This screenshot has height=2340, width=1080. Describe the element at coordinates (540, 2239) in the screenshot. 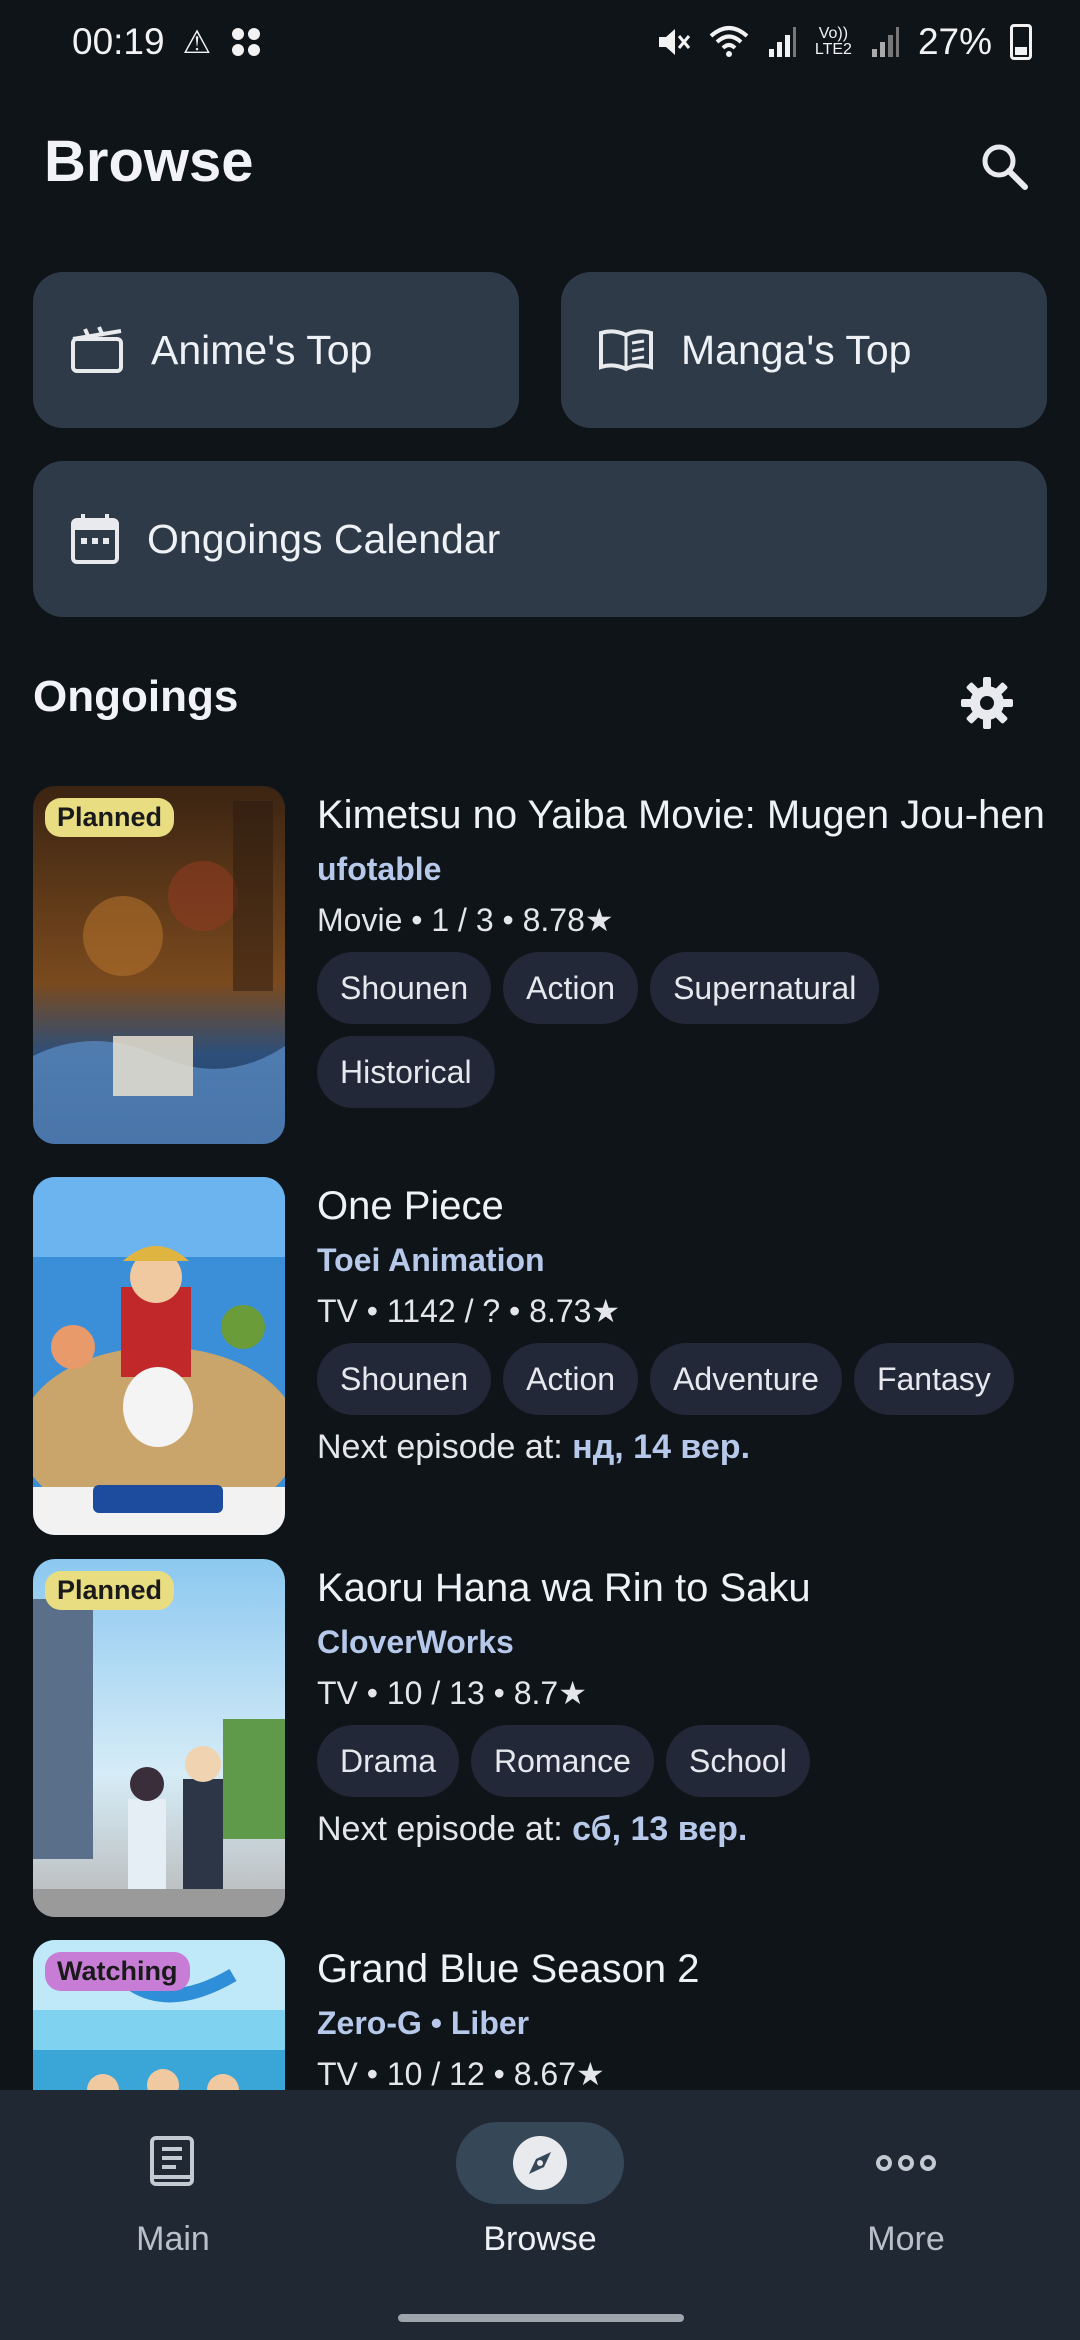

I see `nav-browse-label: Browse` at that location.